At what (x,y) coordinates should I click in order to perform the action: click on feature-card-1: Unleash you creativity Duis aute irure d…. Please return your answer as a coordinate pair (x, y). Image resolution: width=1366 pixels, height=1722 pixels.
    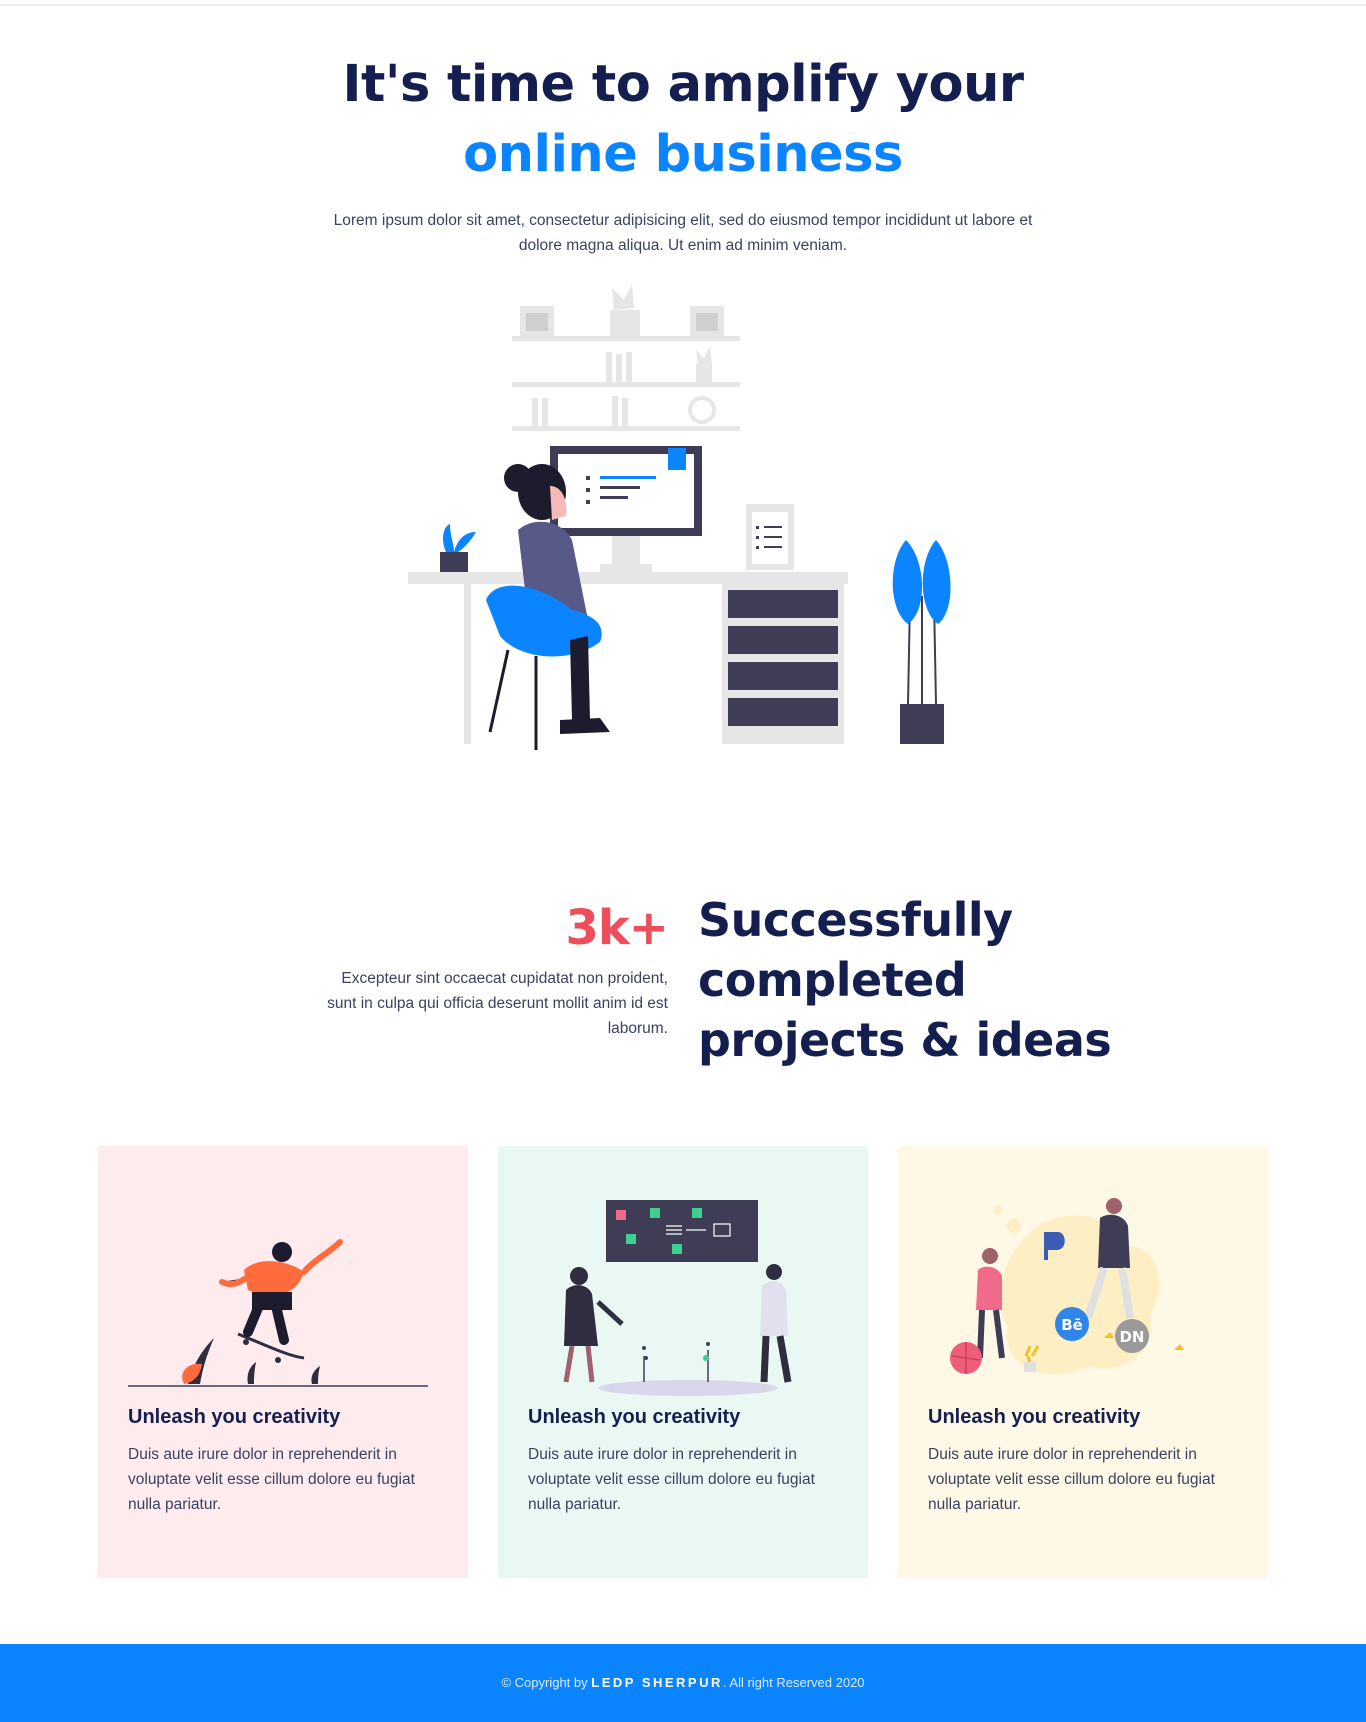
    Looking at the image, I should click on (283, 1362).